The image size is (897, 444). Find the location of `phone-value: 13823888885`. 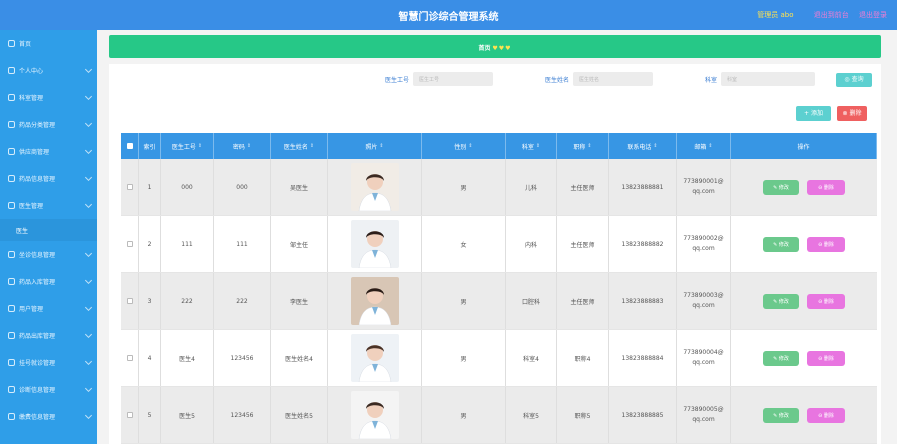

phone-value: 13823888885 is located at coordinates (642, 415).